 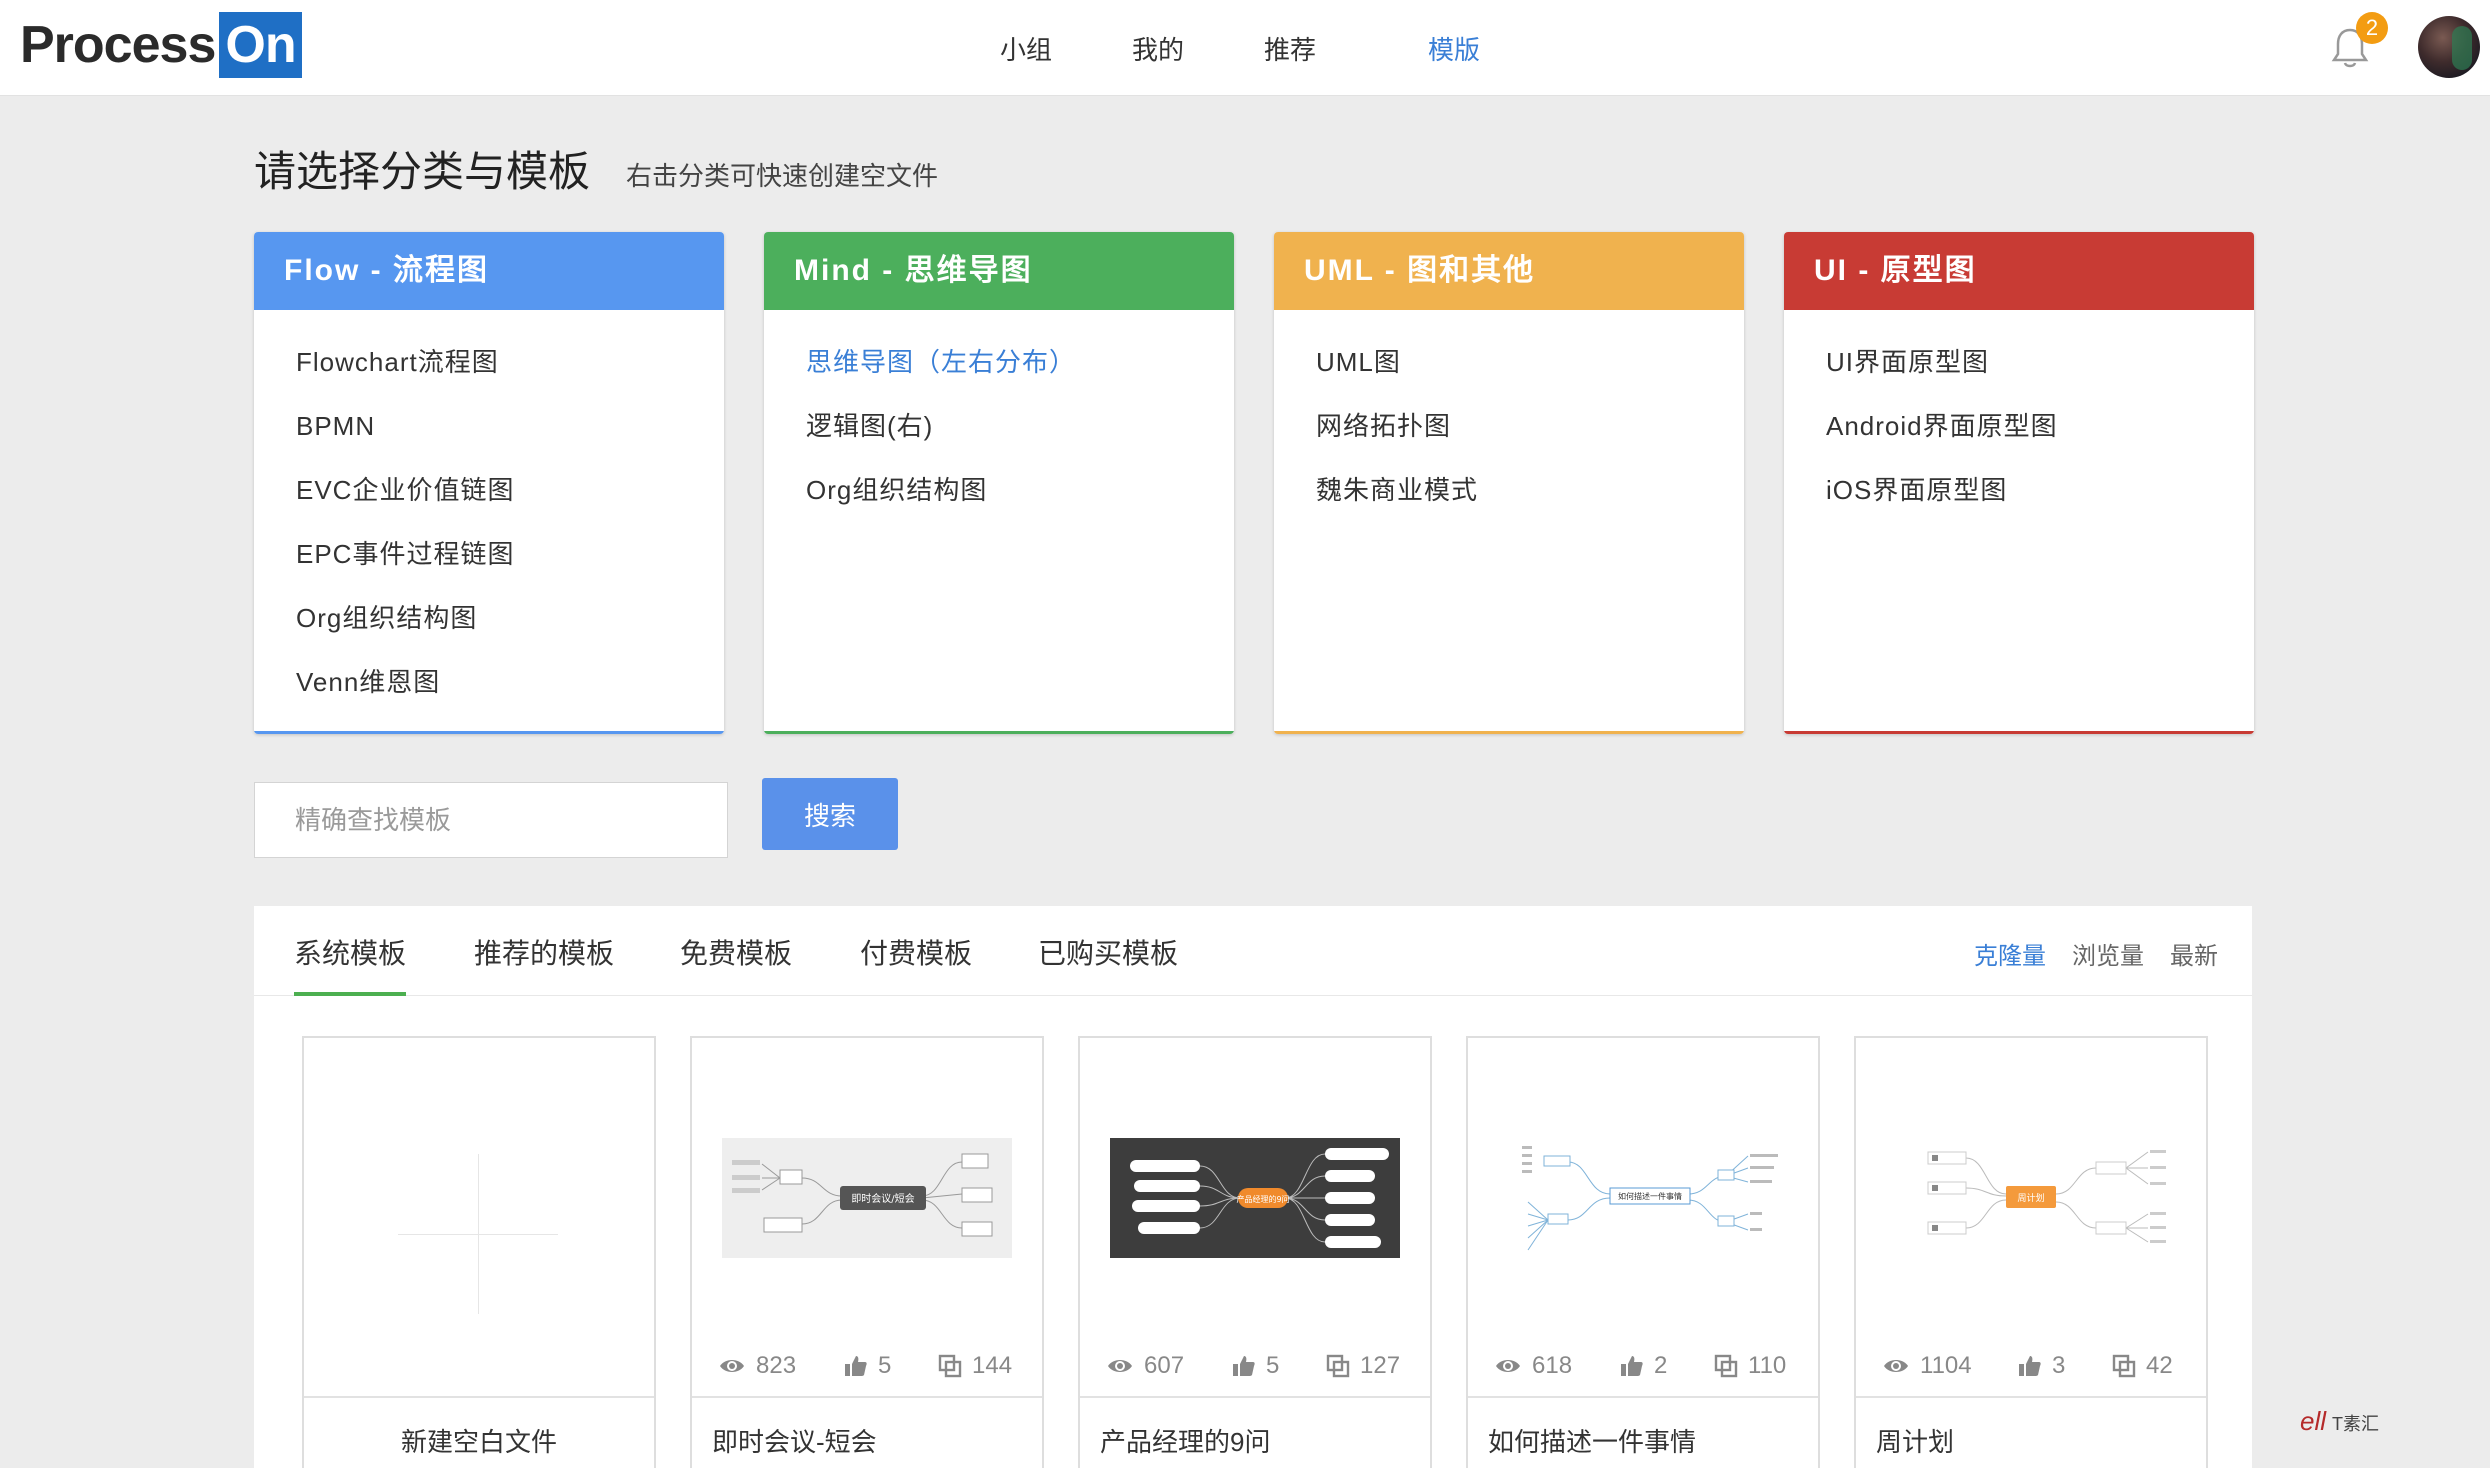 What do you see at coordinates (118, 45) in the screenshot?
I see `logo-text-process: Process` at bounding box center [118, 45].